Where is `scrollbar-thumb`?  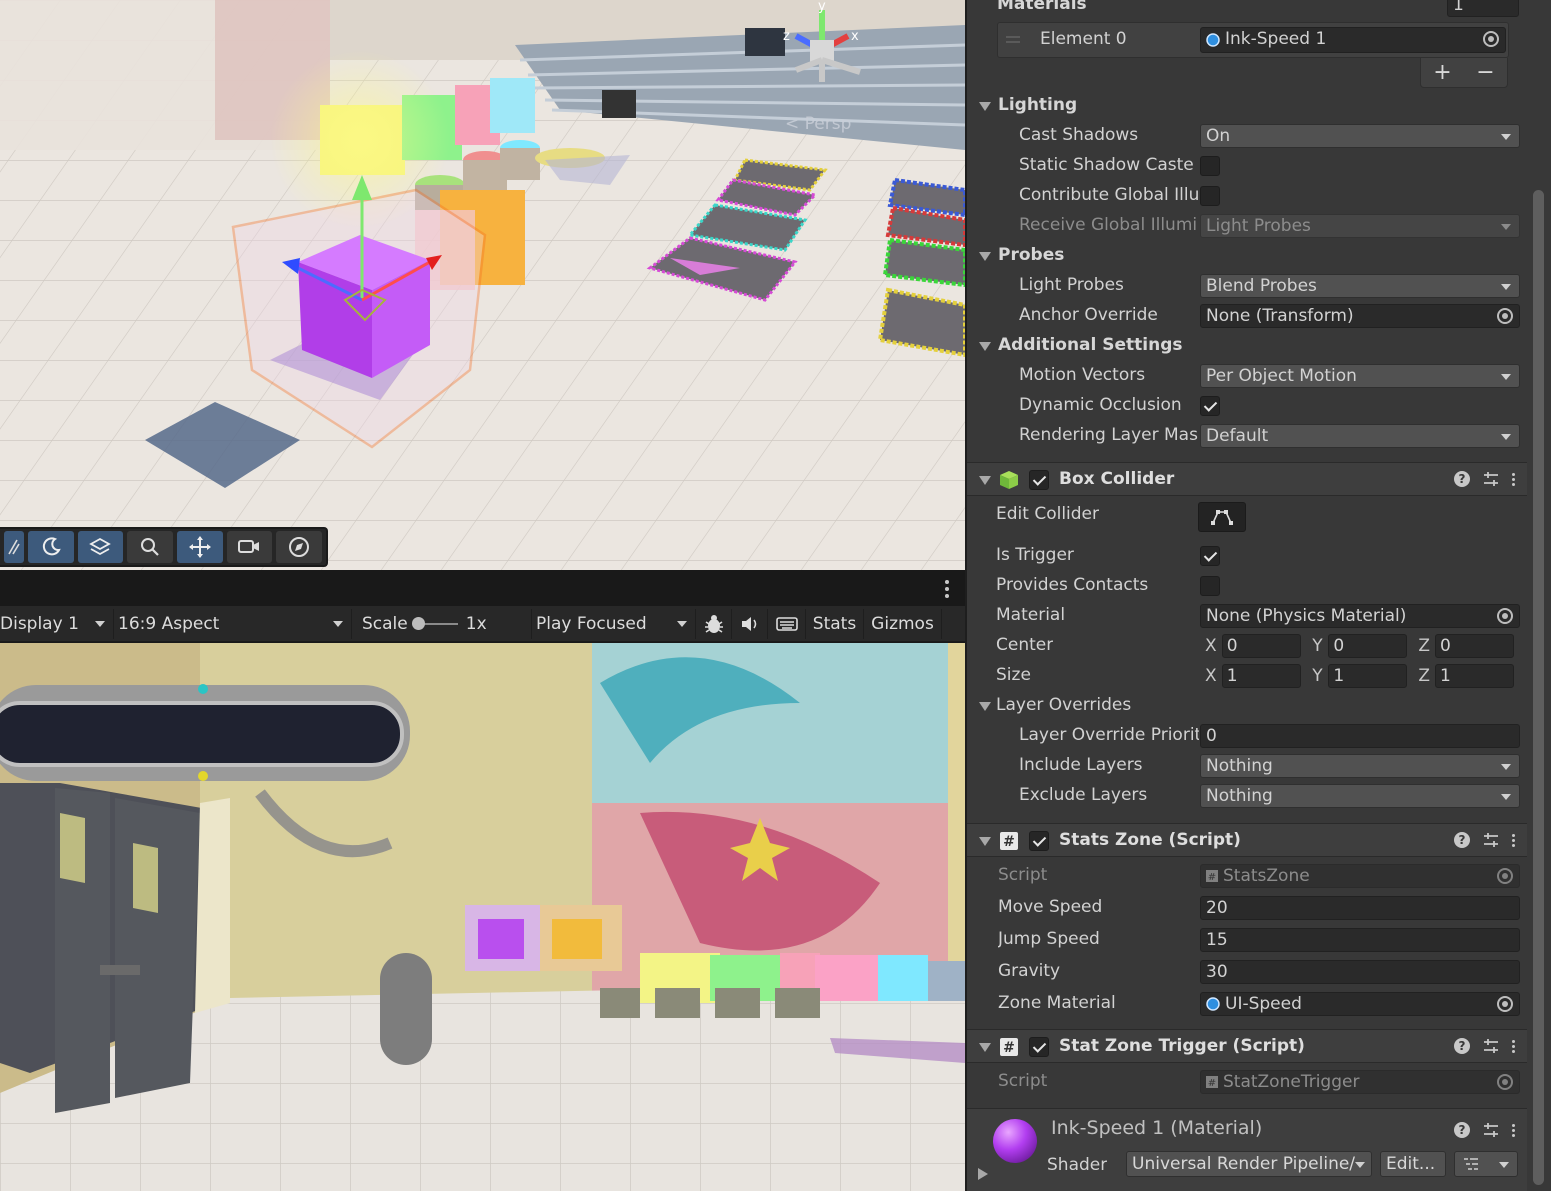 scrollbar-thumb is located at coordinates (1538, 687).